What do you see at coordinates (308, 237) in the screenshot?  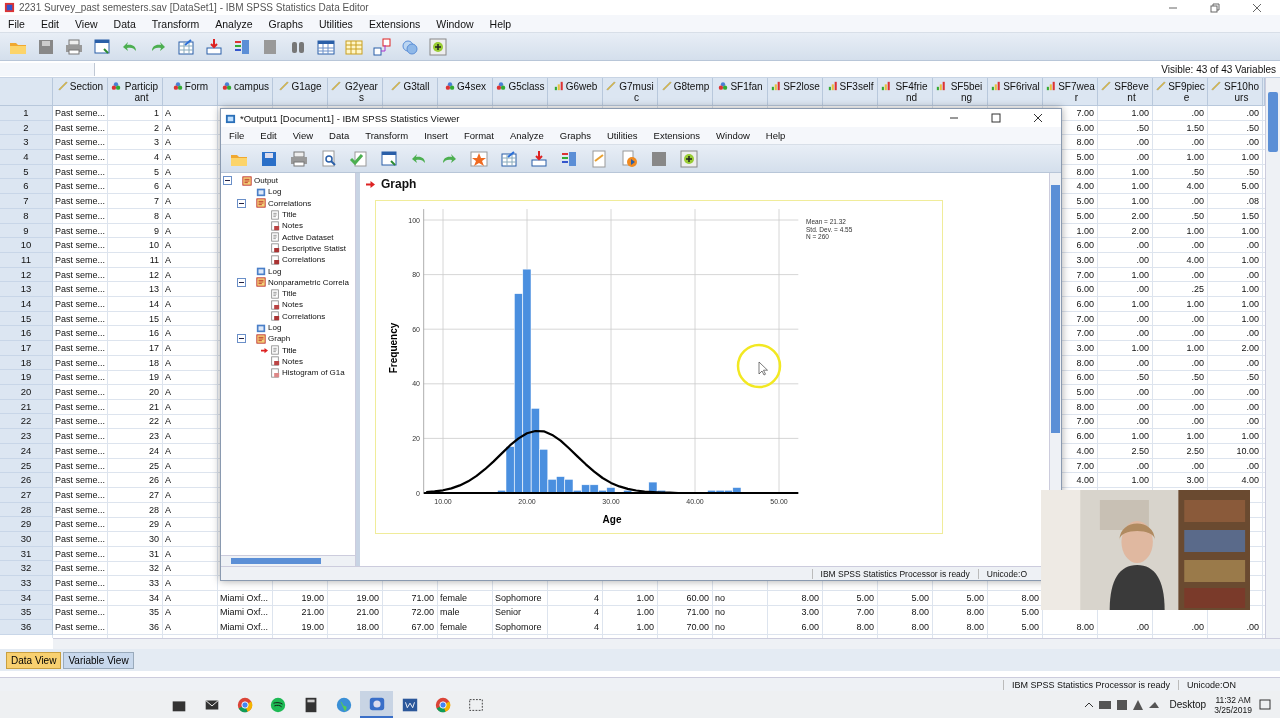 I see `tree-item: Active Dataset` at bounding box center [308, 237].